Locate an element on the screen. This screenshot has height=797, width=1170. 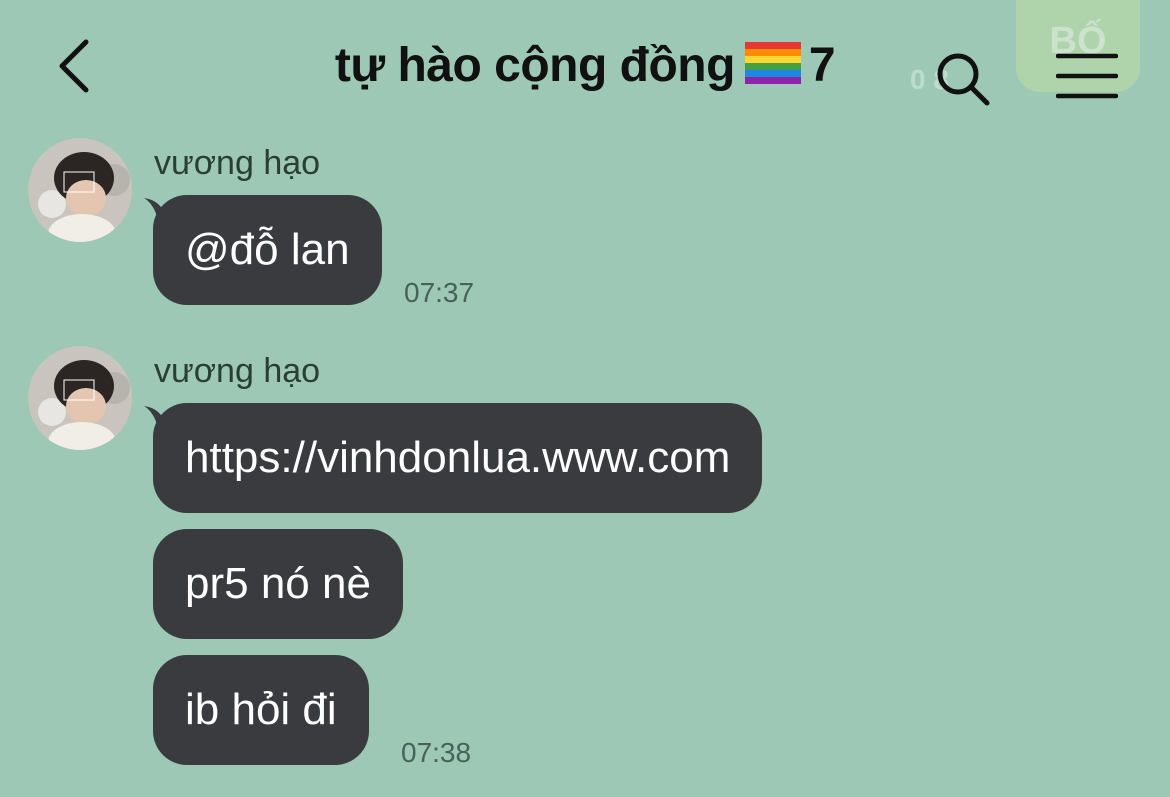
chat-title-text: tự hào cộng đồng is located at coordinates (535, 65).